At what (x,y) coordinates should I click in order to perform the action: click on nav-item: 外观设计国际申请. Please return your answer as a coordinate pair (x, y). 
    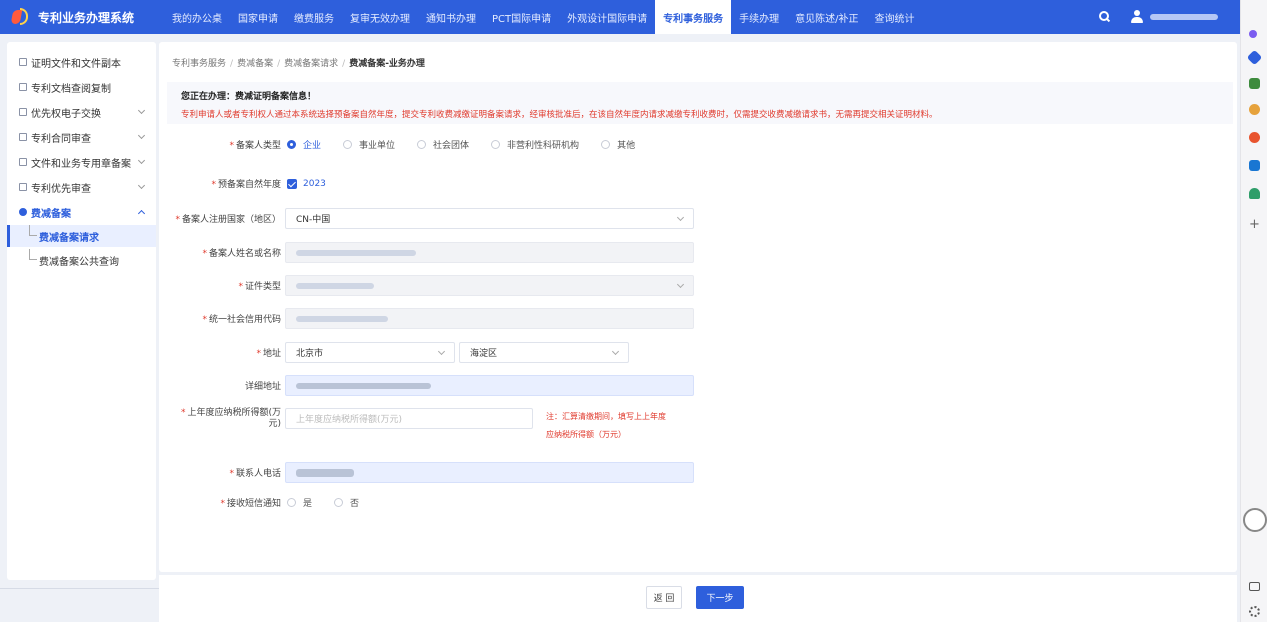
    Looking at the image, I should click on (607, 17).